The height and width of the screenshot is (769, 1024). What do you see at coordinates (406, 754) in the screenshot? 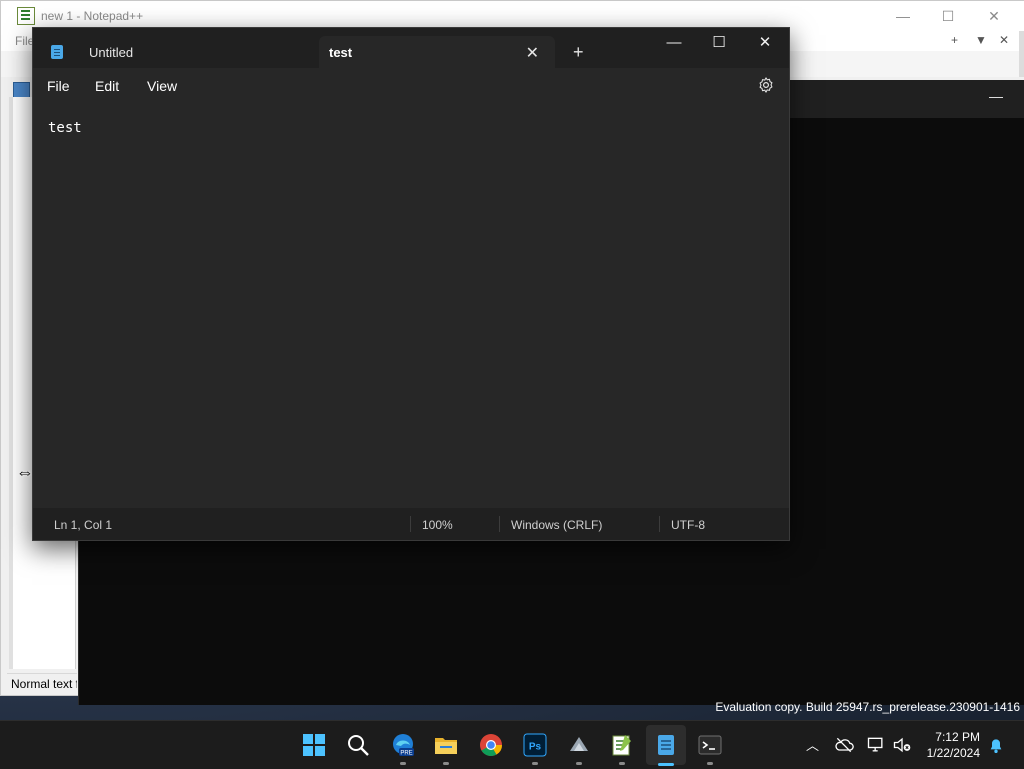
I see `svg-text: PRE` at bounding box center [406, 754].